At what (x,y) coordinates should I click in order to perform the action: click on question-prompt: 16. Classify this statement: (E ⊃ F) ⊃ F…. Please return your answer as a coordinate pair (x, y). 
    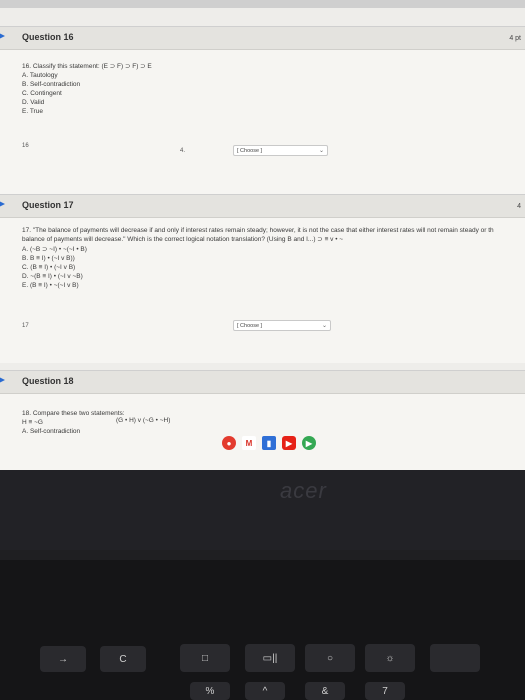
    Looking at the image, I should click on (87, 66).